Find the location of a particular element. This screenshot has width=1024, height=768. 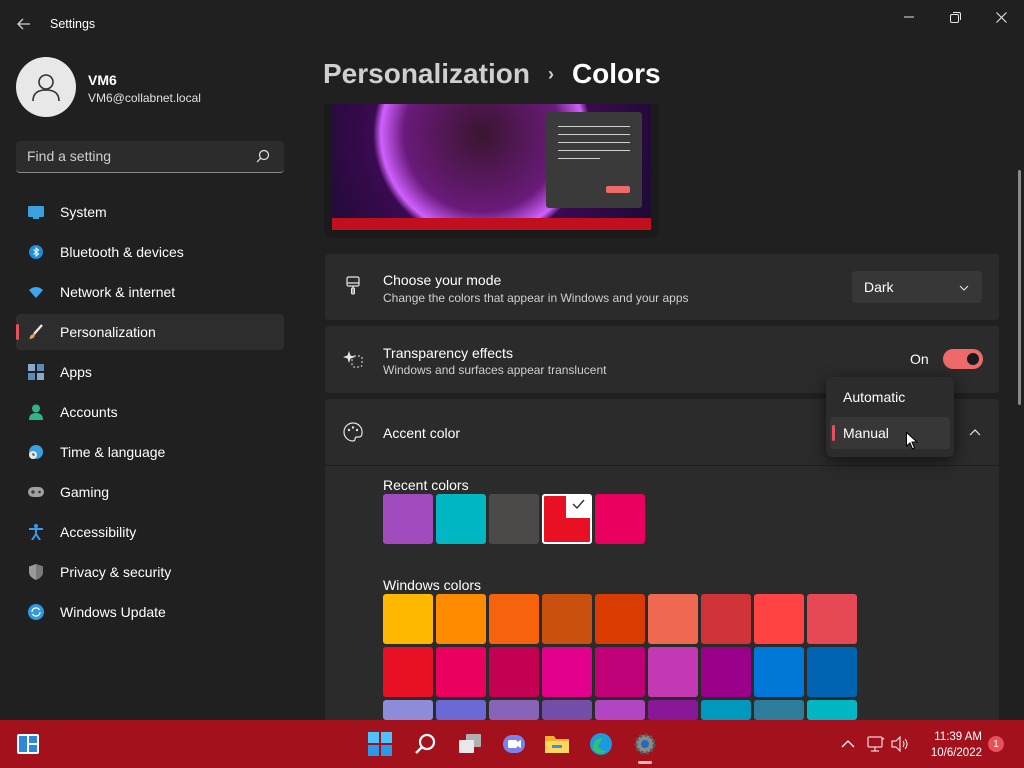

clock: 11:39 AM 10/6/2022 is located at coordinates (950, 745).